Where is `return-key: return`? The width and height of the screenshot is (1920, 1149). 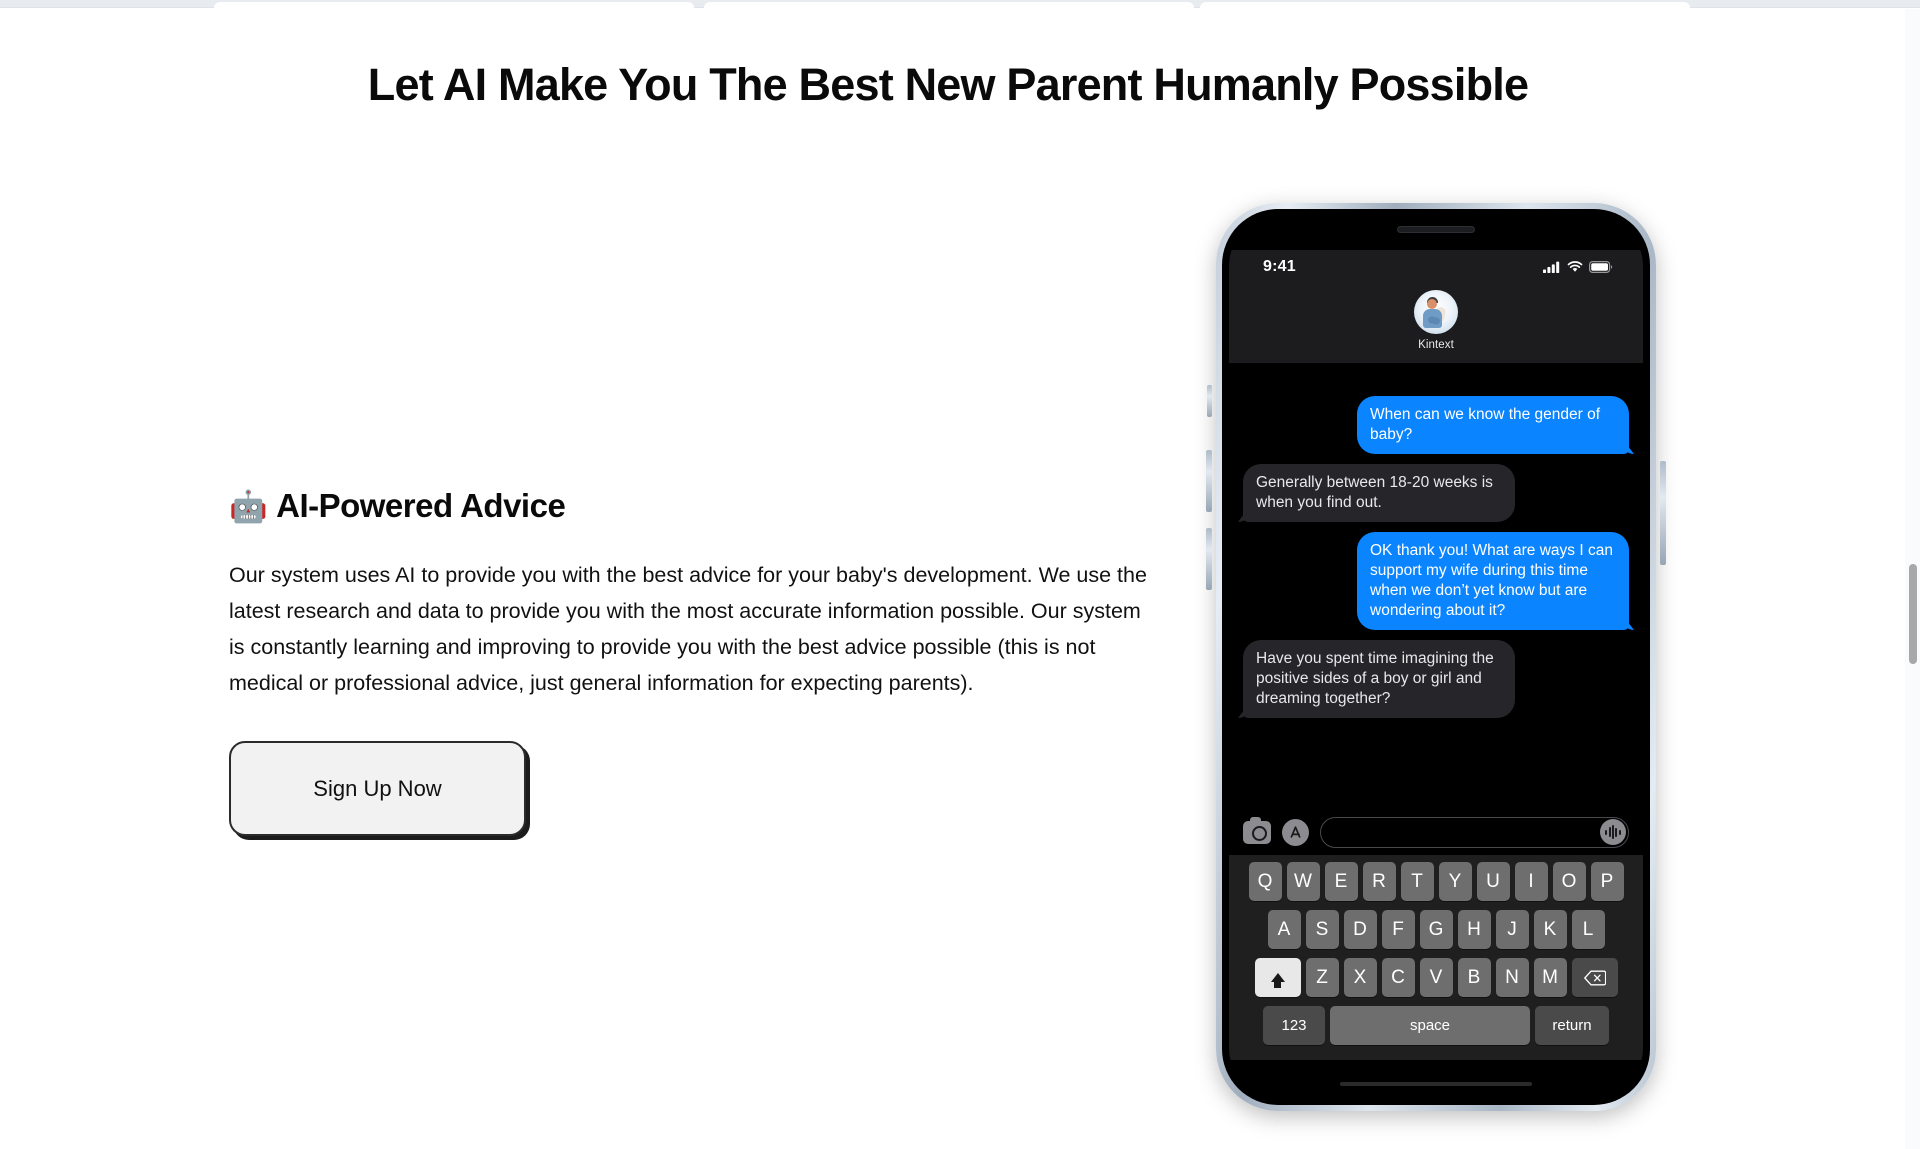 return-key: return is located at coordinates (1572, 1025).